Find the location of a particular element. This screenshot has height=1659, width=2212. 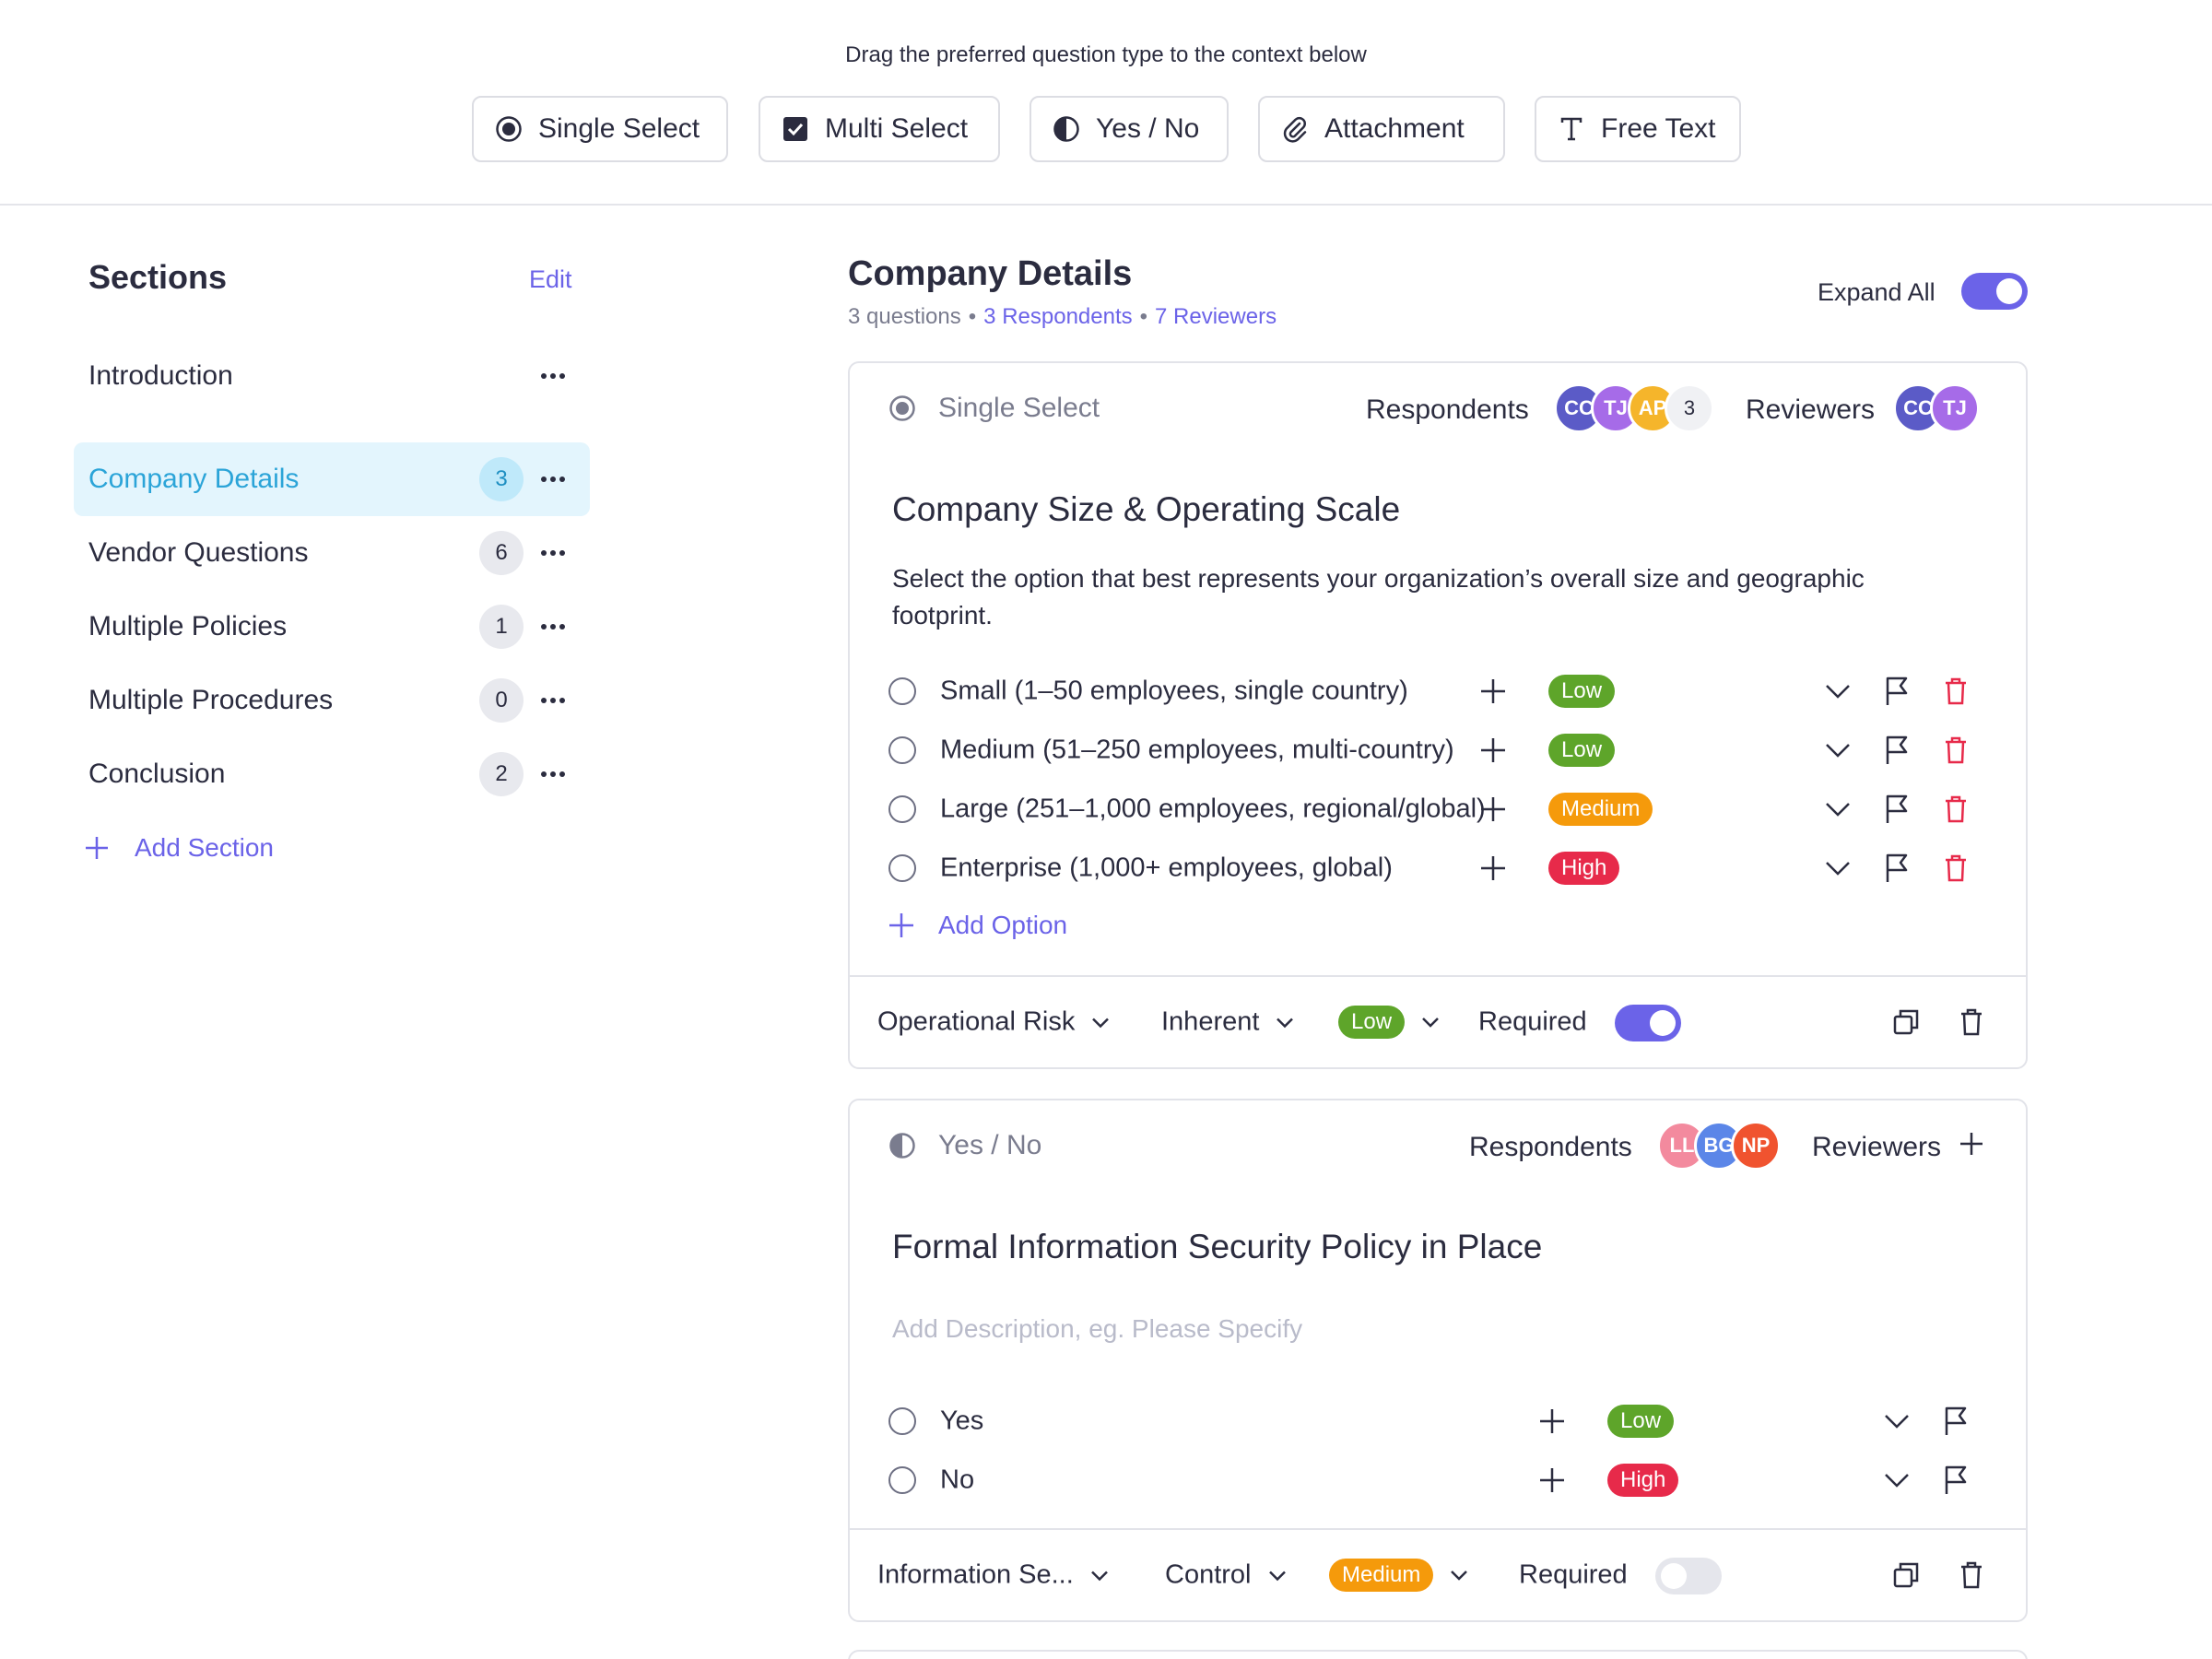

question-count-badge: 2 is located at coordinates (501, 774).